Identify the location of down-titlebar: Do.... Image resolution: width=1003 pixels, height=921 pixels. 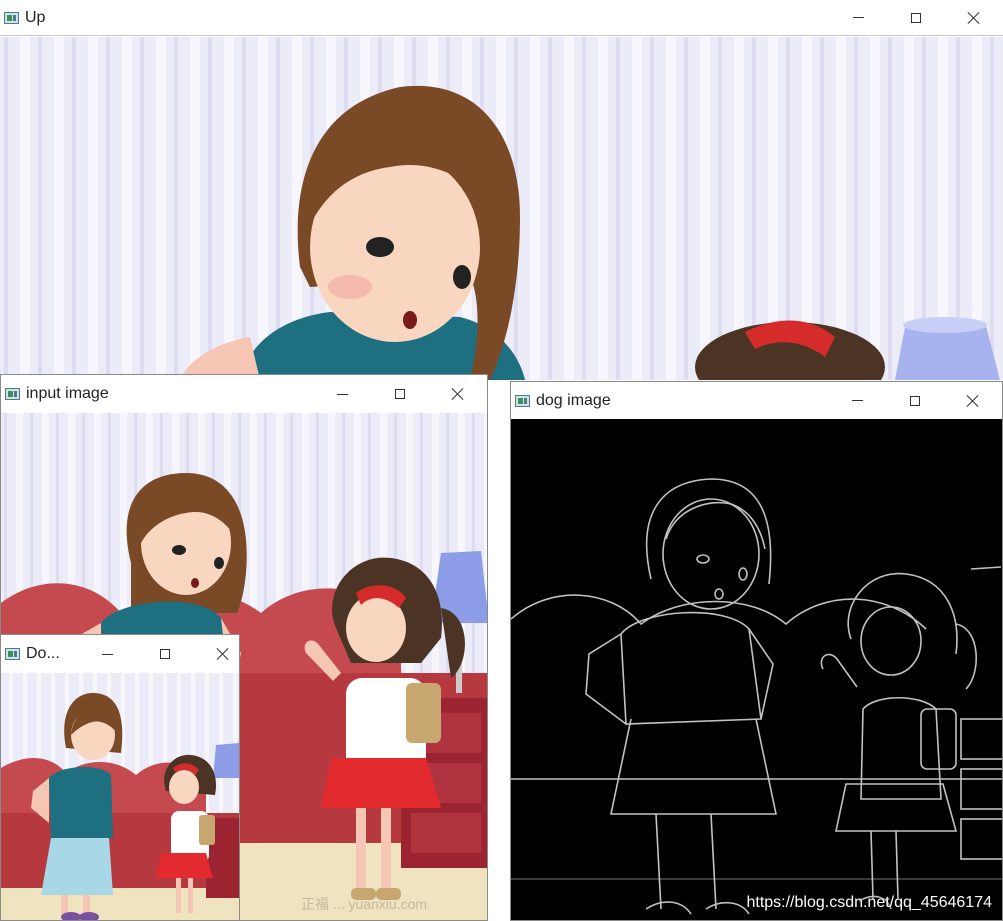
(120, 654).